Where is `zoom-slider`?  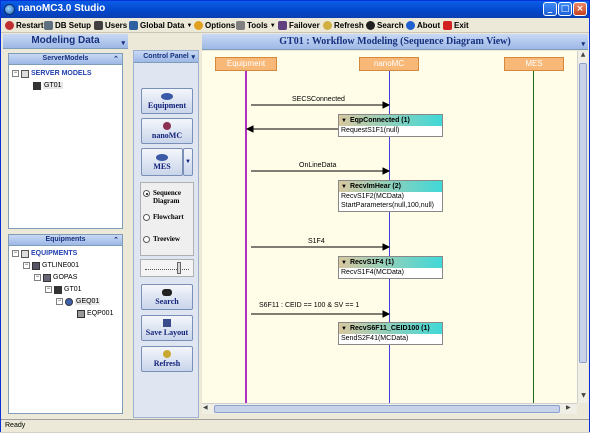
zoom-slider is located at coordinates (167, 268).